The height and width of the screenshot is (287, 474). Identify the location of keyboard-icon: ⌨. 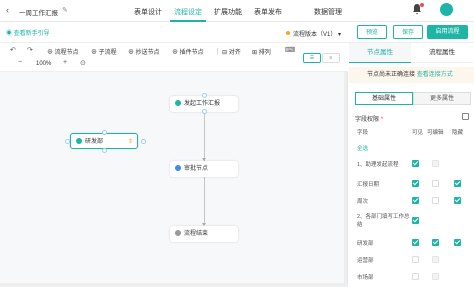
(290, 50).